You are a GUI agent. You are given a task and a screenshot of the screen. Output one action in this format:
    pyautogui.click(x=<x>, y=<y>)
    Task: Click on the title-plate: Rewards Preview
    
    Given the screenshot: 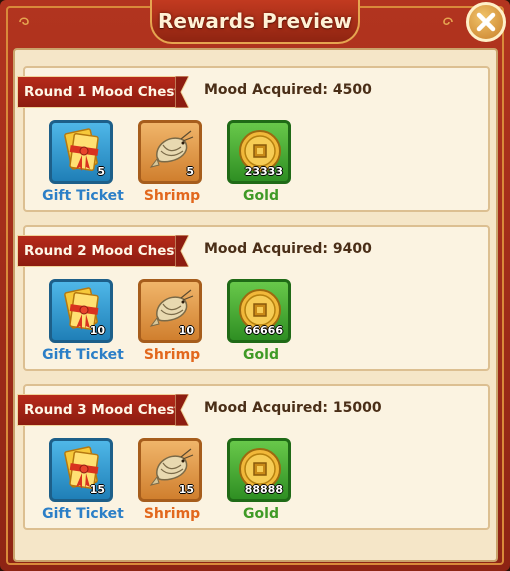 What is the action you would take?
    pyautogui.click(x=255, y=22)
    